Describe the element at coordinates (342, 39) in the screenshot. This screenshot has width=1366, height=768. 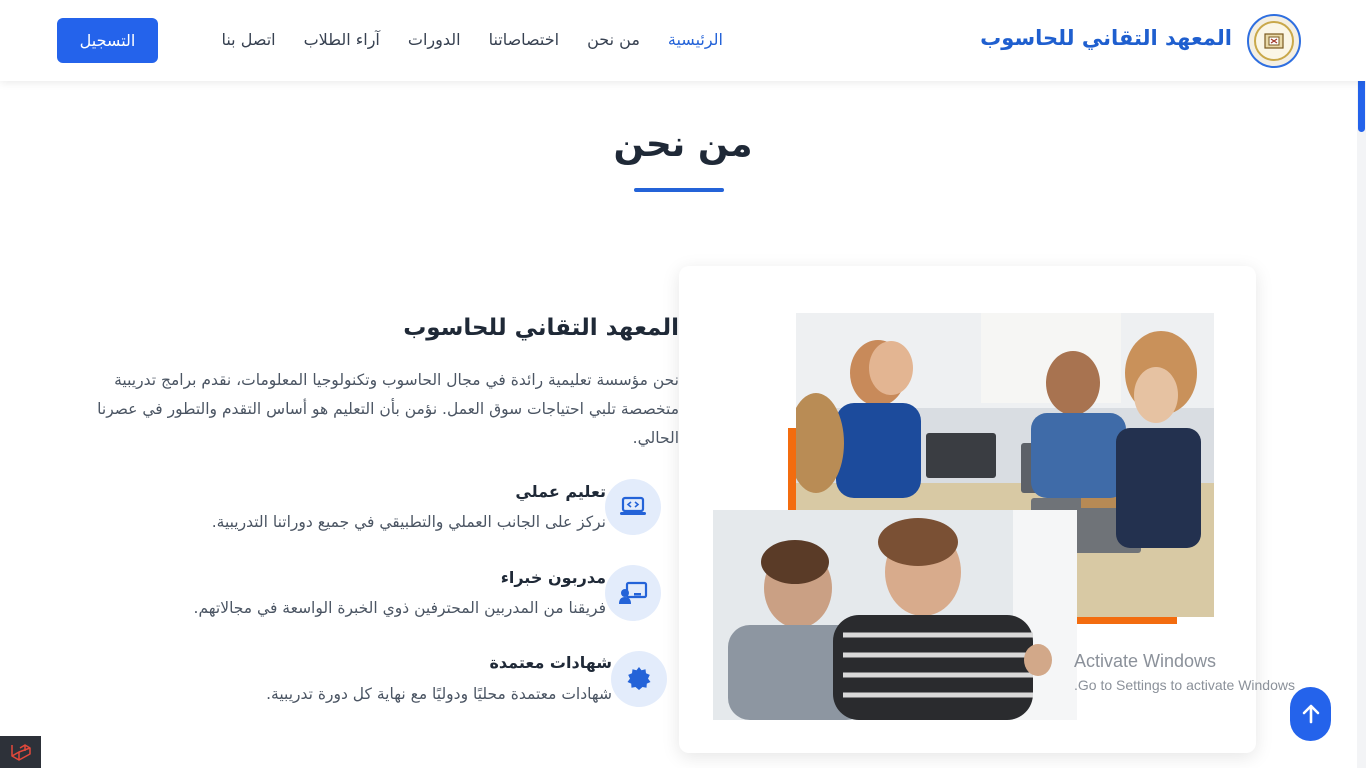
I see `nav-testimonials: آراء الطلاب` at that location.